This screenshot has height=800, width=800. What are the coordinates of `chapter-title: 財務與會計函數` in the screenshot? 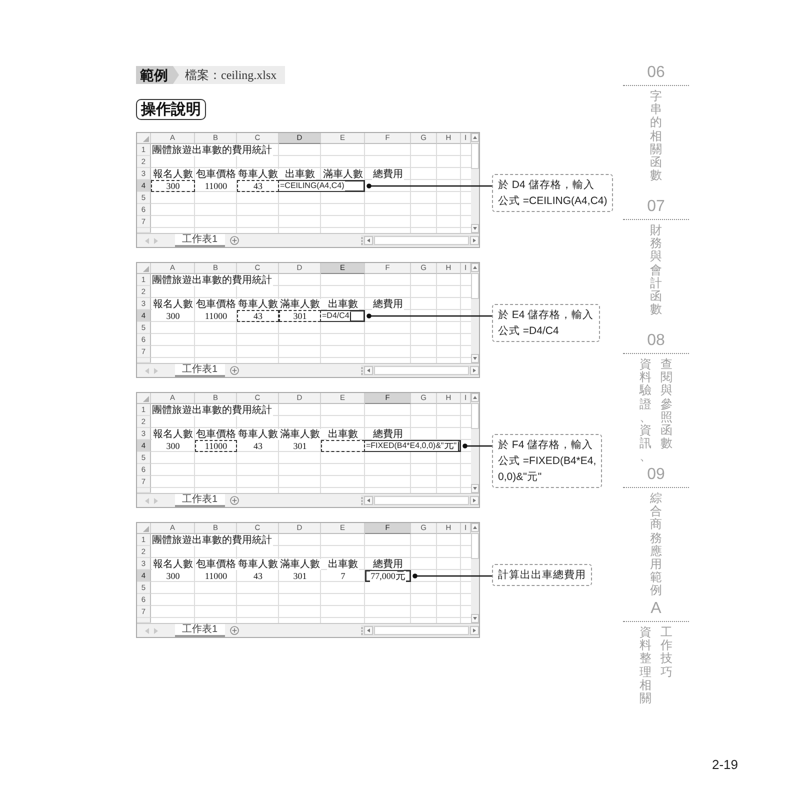 It's located at (656, 270).